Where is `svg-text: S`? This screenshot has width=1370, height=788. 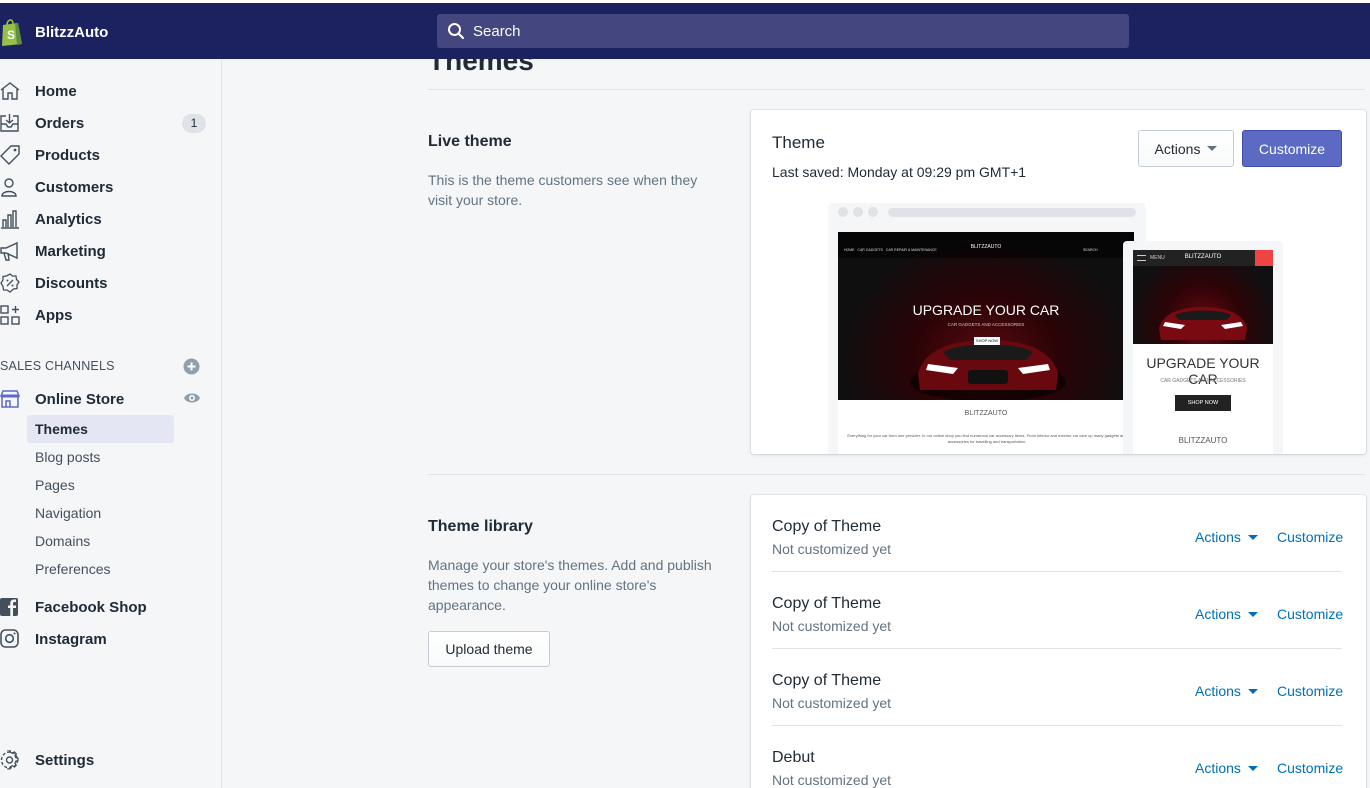 svg-text: S is located at coordinates (11, 35).